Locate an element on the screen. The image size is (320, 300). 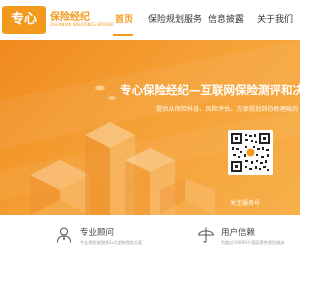
nav-item-disclosure: 信息披露 is located at coordinates (226, 18).